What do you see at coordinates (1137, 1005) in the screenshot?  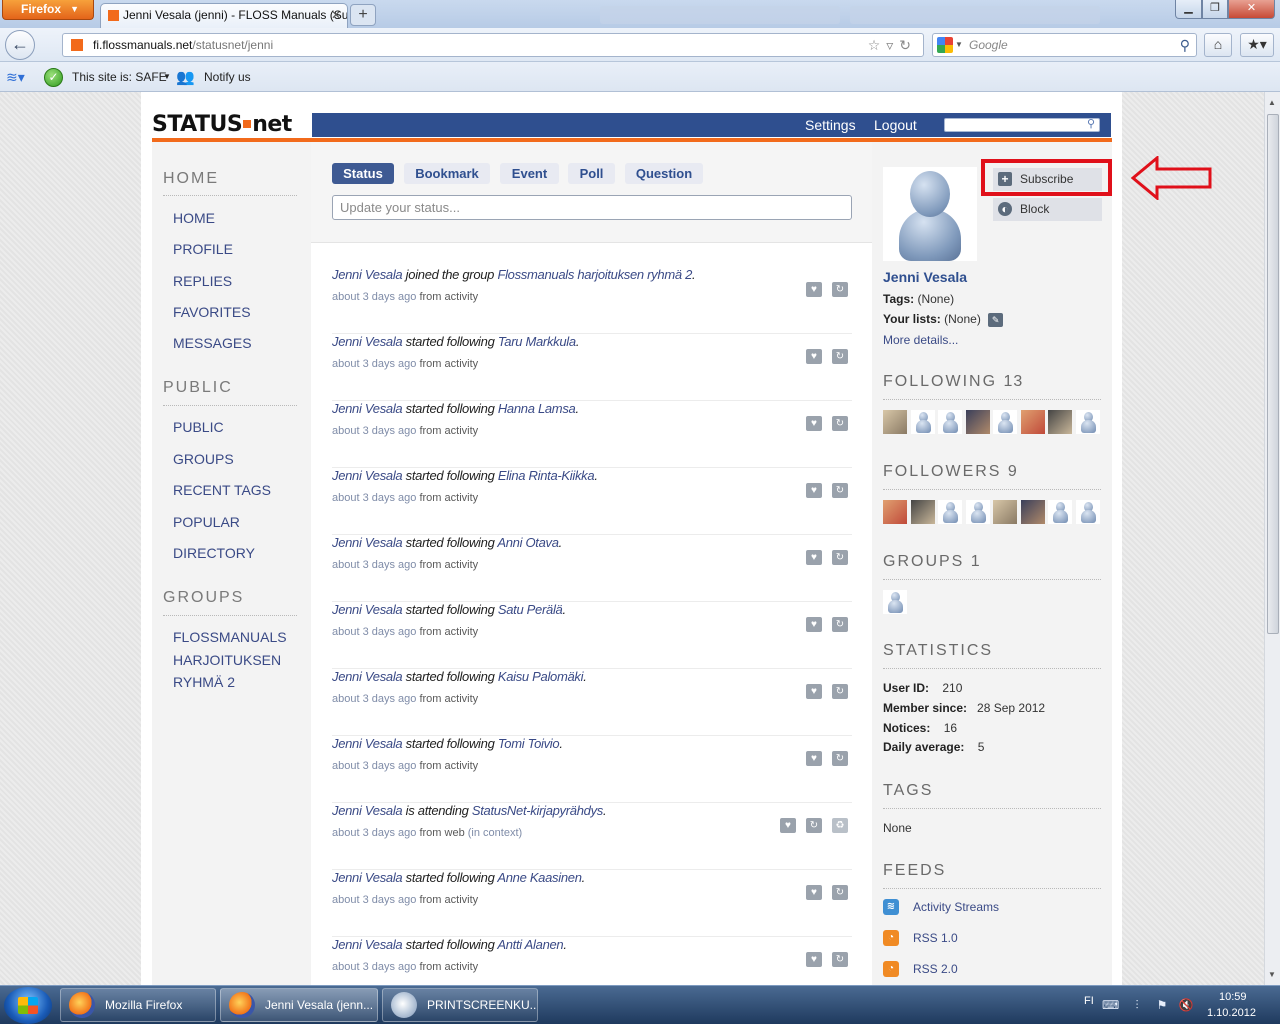 I see `network-icon: ⫶` at bounding box center [1137, 1005].